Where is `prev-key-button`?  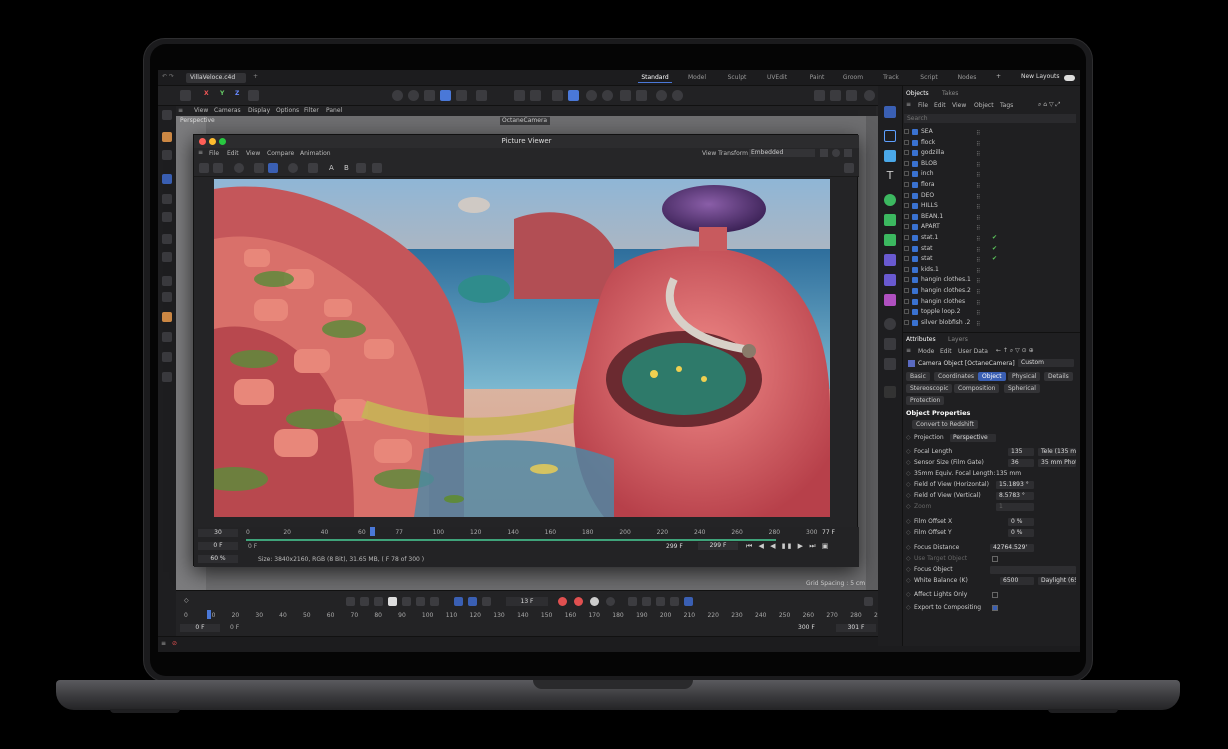
prev-key-button is located at coordinates (364, 601).